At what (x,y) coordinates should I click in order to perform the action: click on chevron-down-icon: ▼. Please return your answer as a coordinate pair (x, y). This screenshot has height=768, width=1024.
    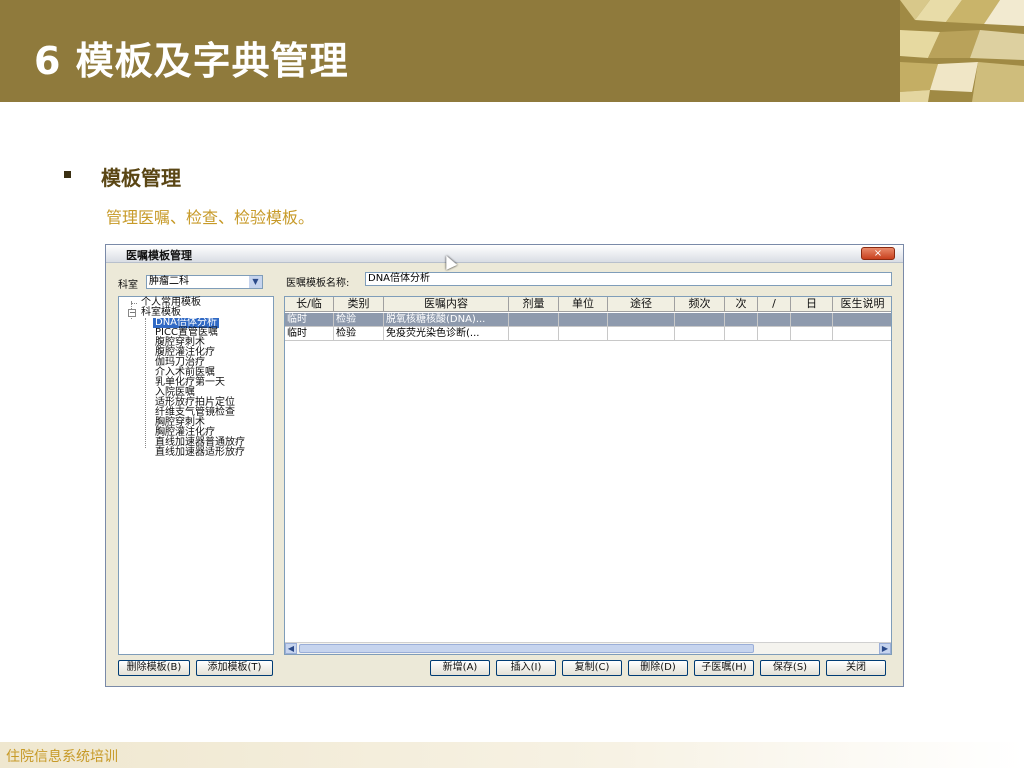
    Looking at the image, I should click on (255, 282).